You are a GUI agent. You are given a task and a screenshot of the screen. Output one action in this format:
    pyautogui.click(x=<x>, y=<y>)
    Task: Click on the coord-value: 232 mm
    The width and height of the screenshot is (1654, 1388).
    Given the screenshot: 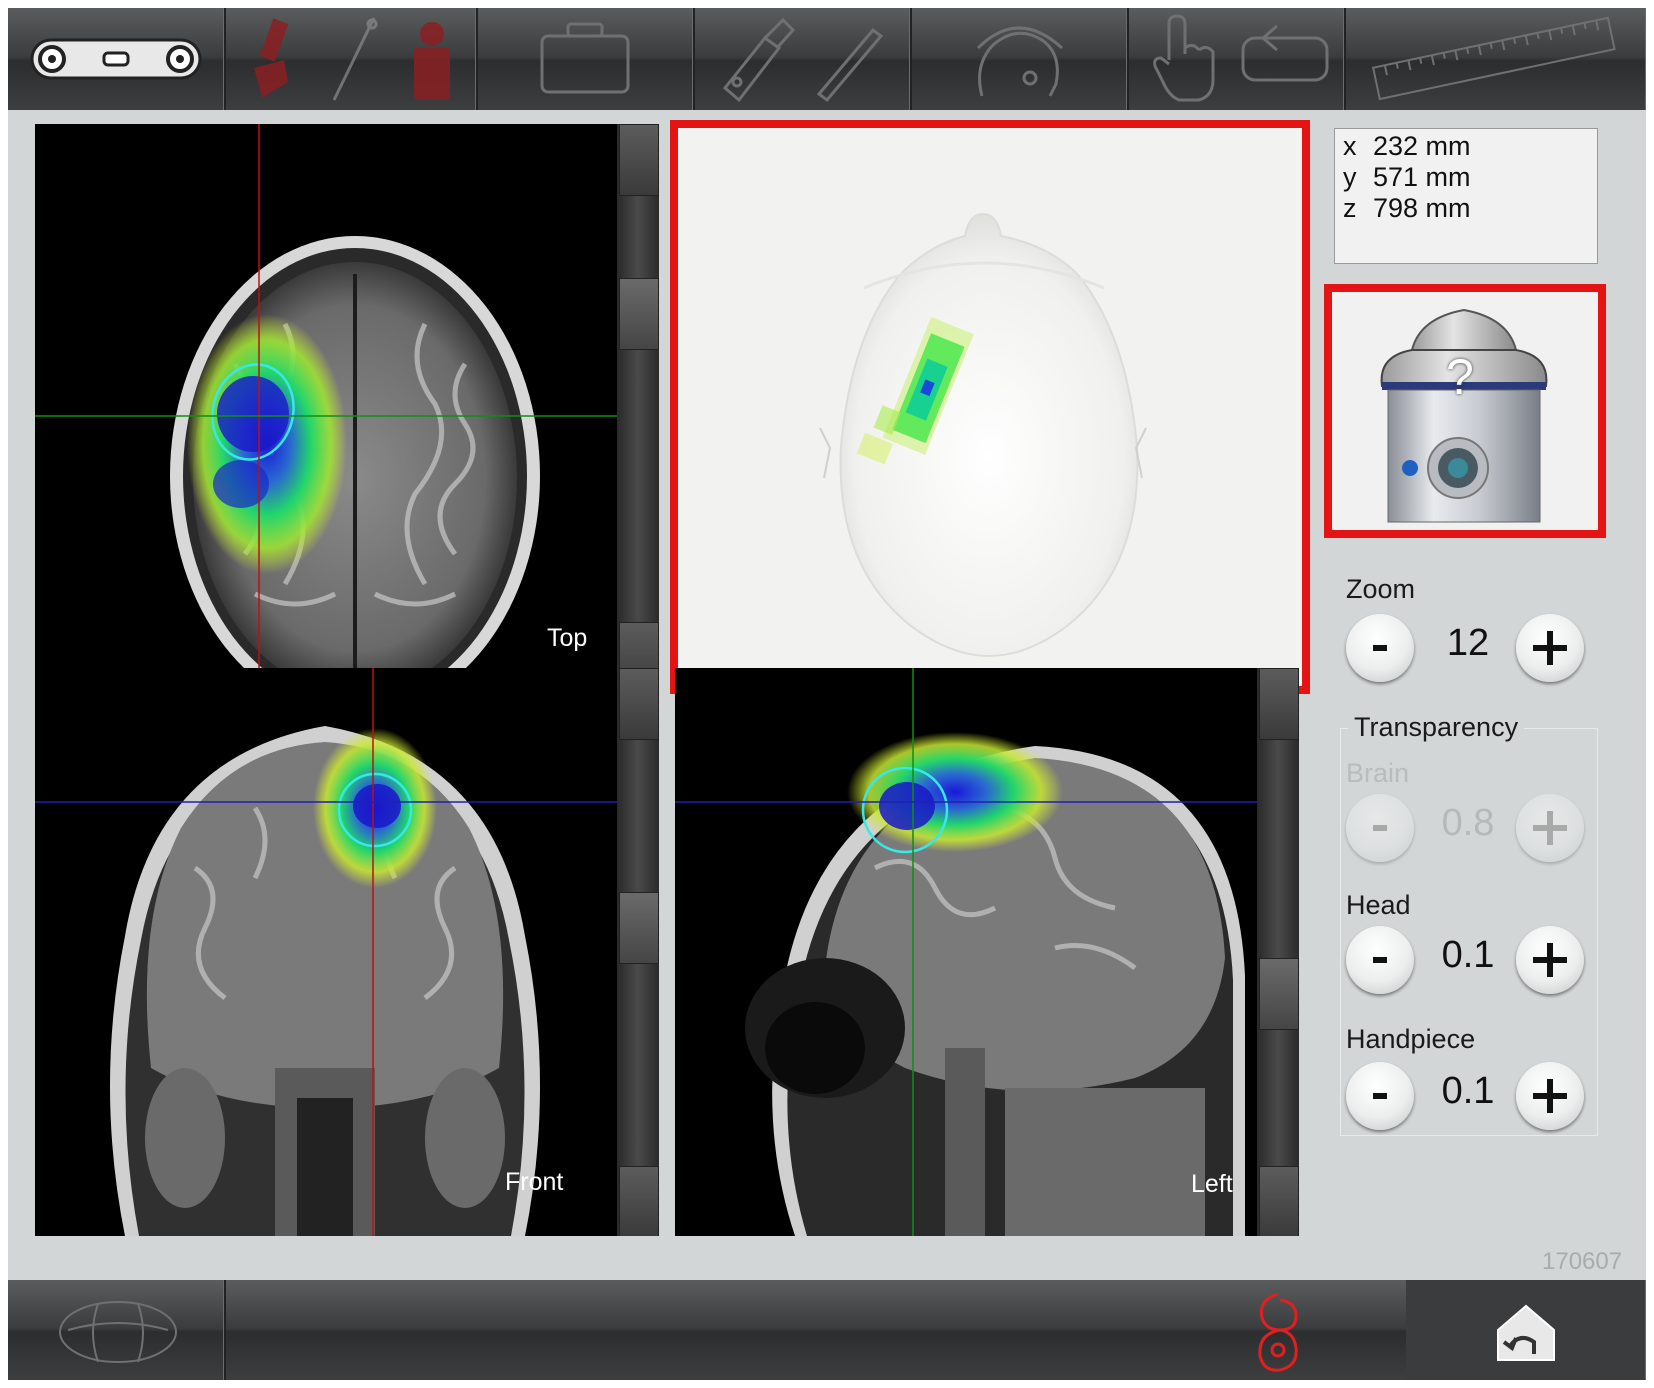 What is the action you would take?
    pyautogui.click(x=1422, y=146)
    